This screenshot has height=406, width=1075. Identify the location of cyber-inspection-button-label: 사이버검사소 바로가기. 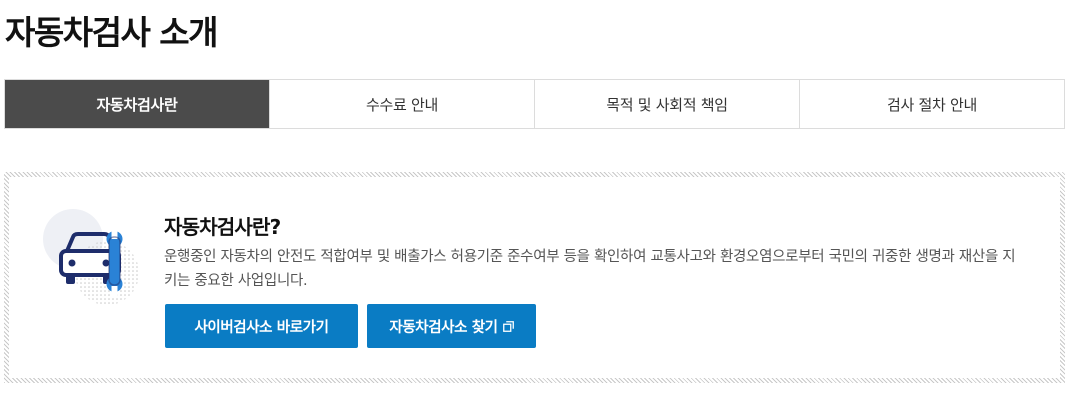
(261, 327).